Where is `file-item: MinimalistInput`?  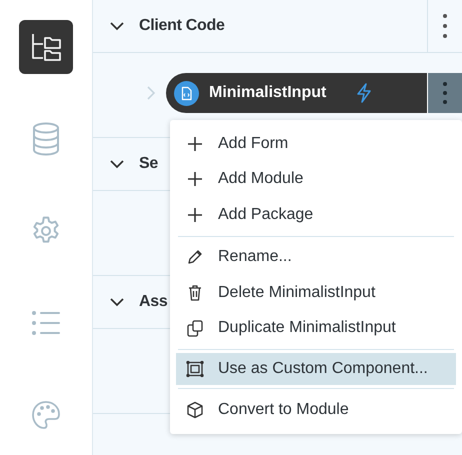 file-item: MinimalistInput is located at coordinates (296, 93).